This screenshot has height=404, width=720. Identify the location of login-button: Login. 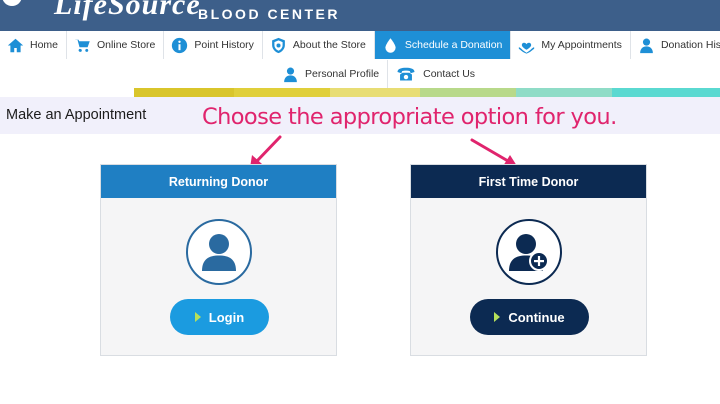
(219, 317).